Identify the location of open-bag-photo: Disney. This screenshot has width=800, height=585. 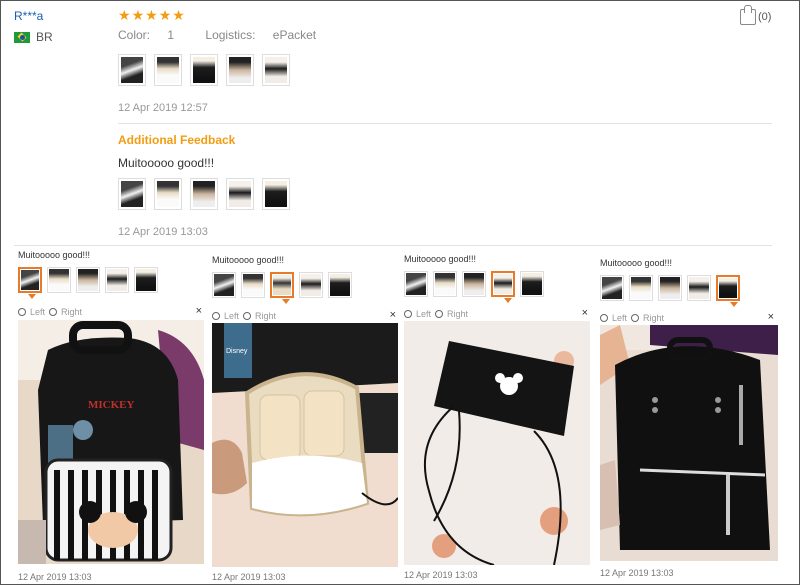
(305, 445).